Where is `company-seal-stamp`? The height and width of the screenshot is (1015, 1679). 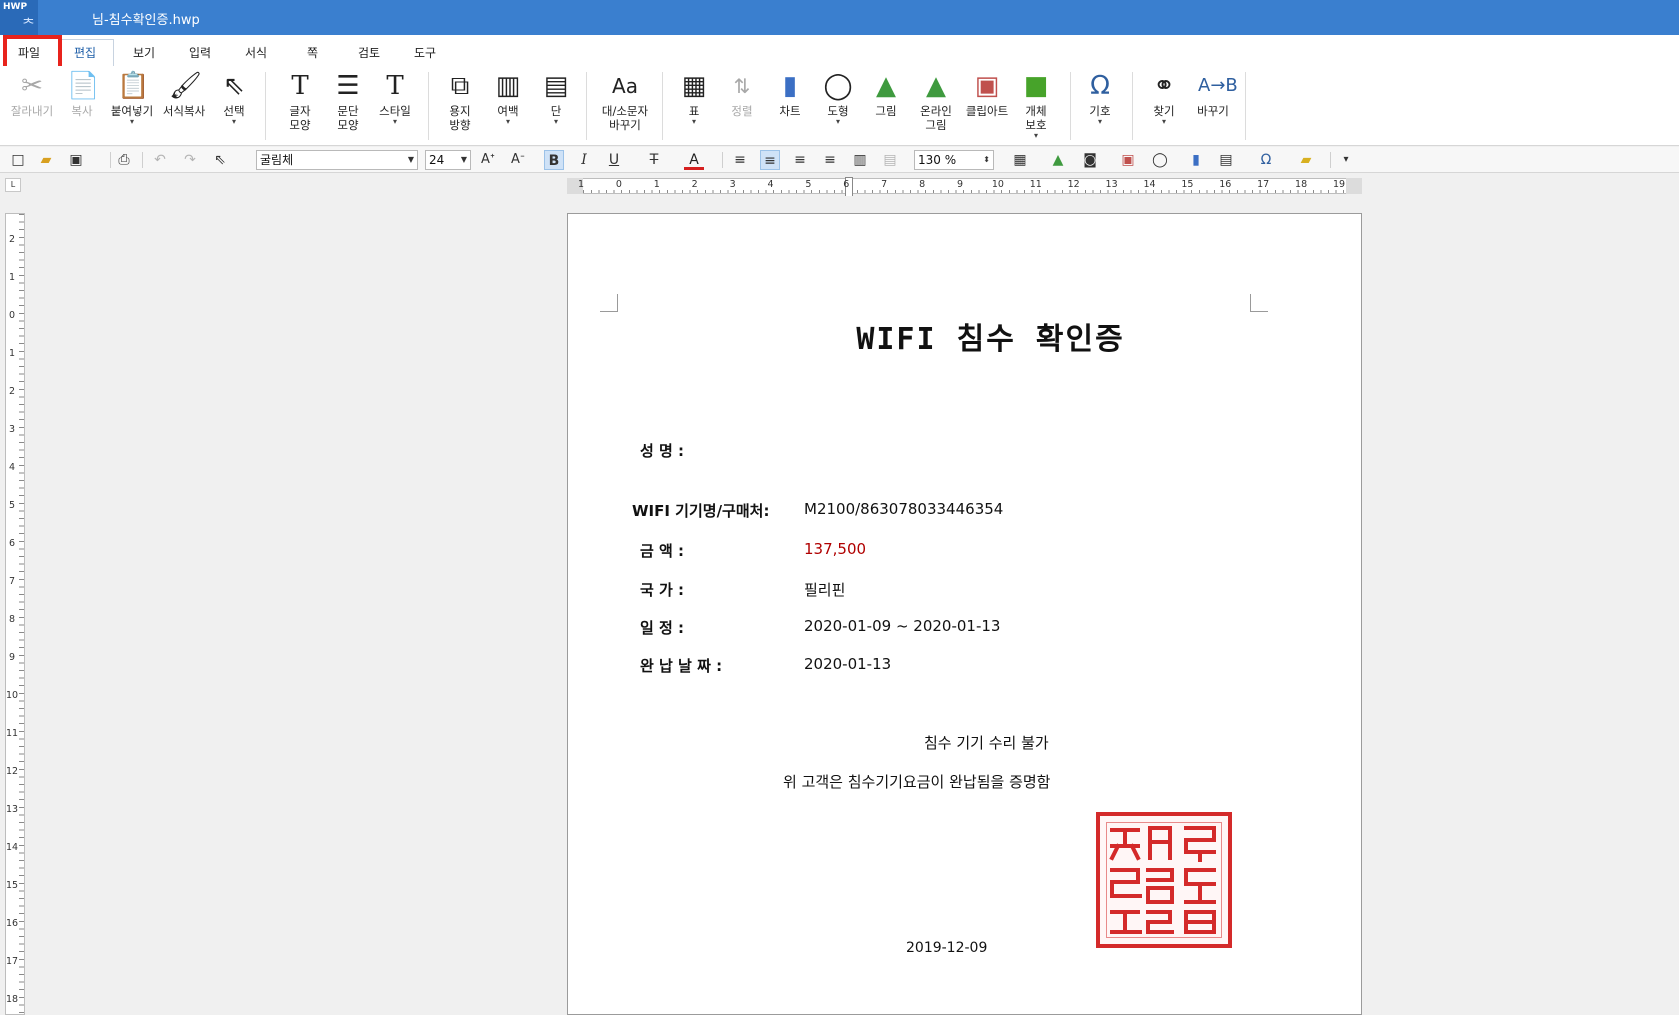 company-seal-stamp is located at coordinates (1164, 880).